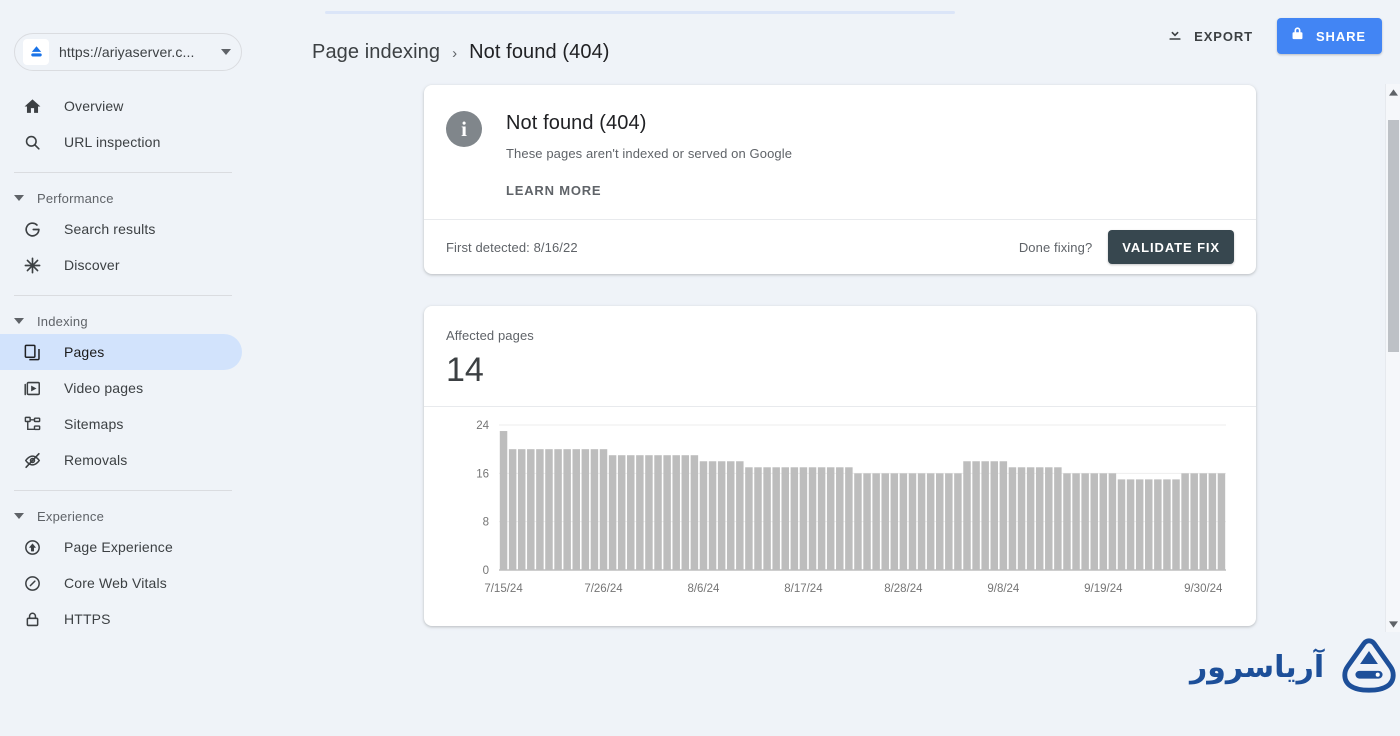 The width and height of the screenshot is (1400, 736). I want to click on sidebar-item-page-experience: Page Experience, so click(121, 547).